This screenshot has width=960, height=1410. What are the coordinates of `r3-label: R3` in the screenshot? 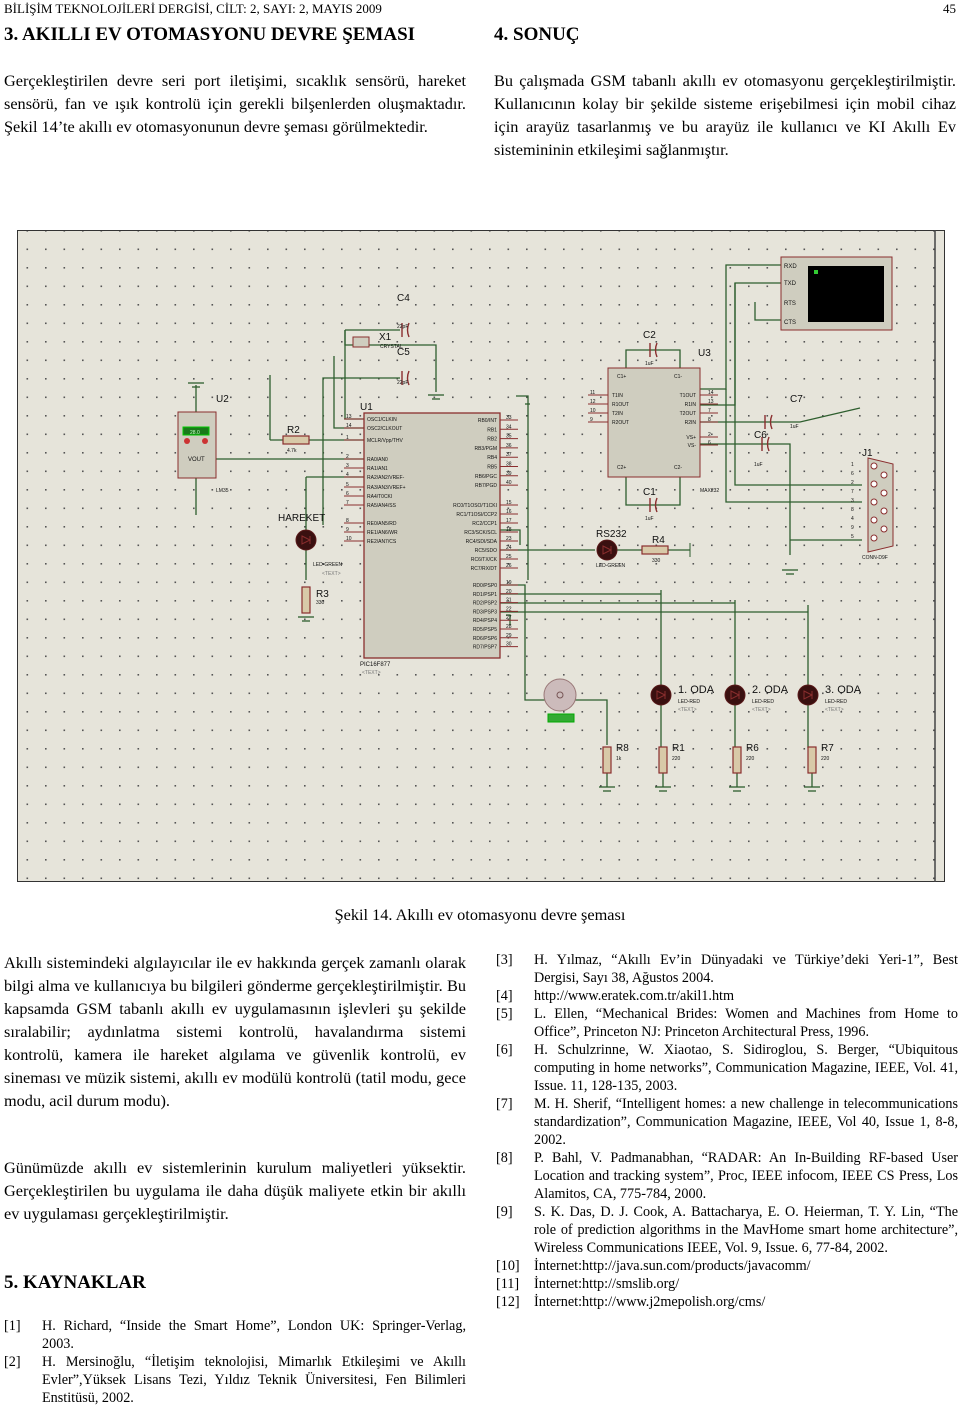 It's located at (322, 594).